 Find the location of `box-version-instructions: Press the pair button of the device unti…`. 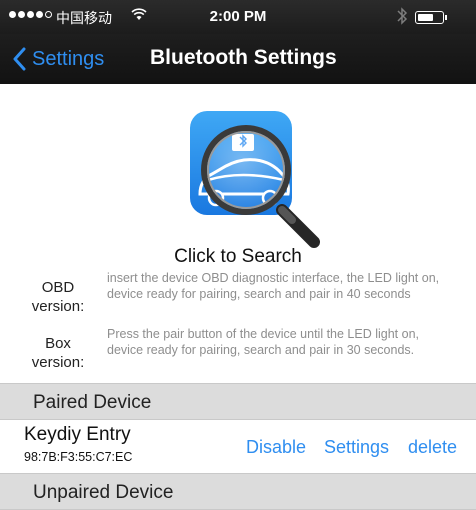

box-version-instructions: Press the pair button of the device unti… is located at coordinates (263, 342).